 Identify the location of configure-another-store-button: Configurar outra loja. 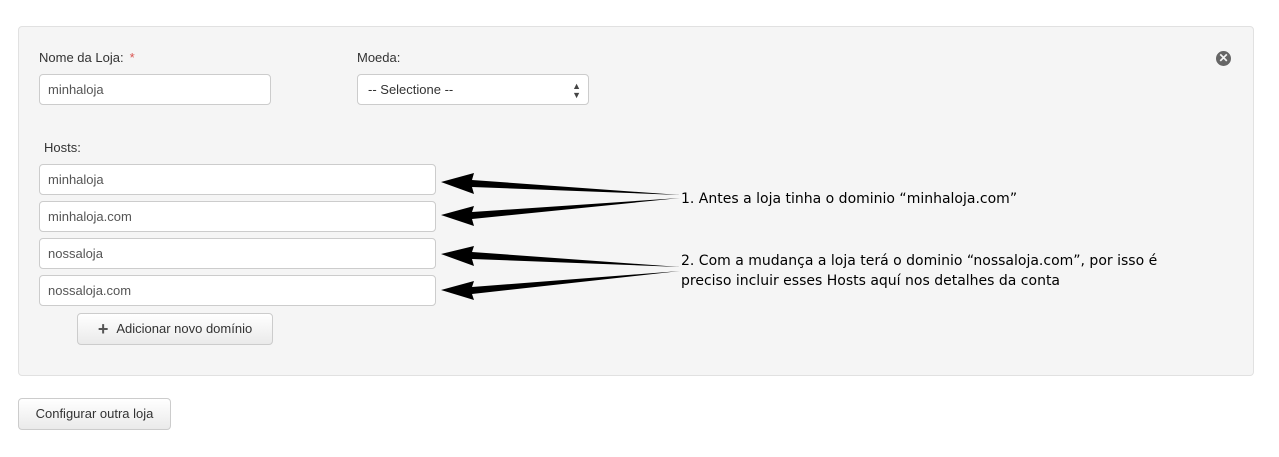
(94, 414).